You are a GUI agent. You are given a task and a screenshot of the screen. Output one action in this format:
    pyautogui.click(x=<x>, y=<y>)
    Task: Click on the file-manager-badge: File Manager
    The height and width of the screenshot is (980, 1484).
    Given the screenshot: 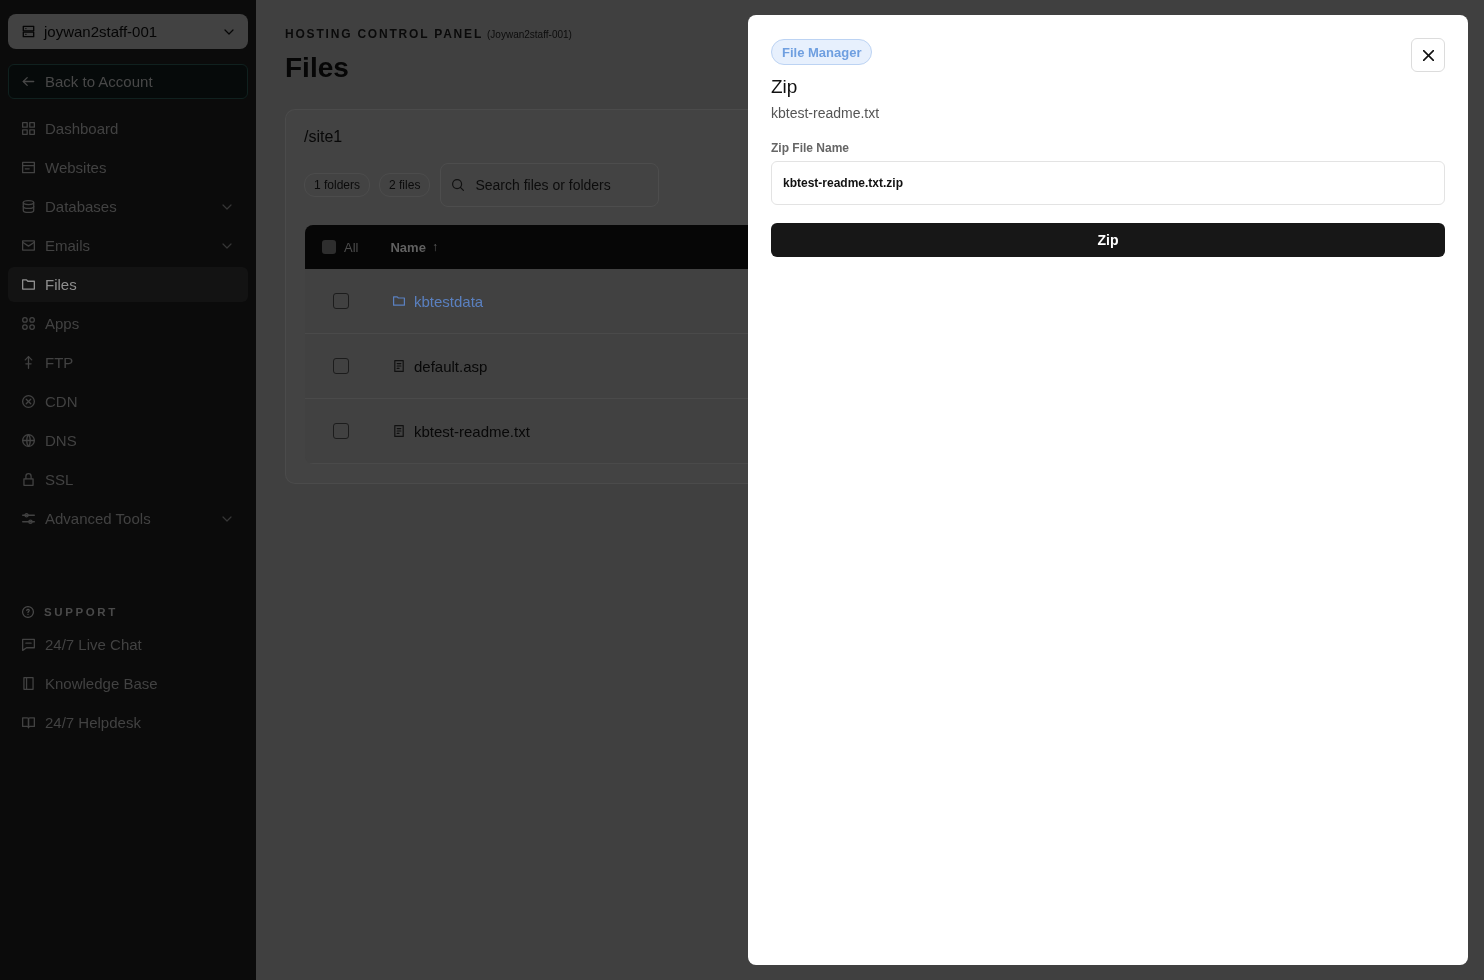 What is the action you would take?
    pyautogui.click(x=822, y=52)
    